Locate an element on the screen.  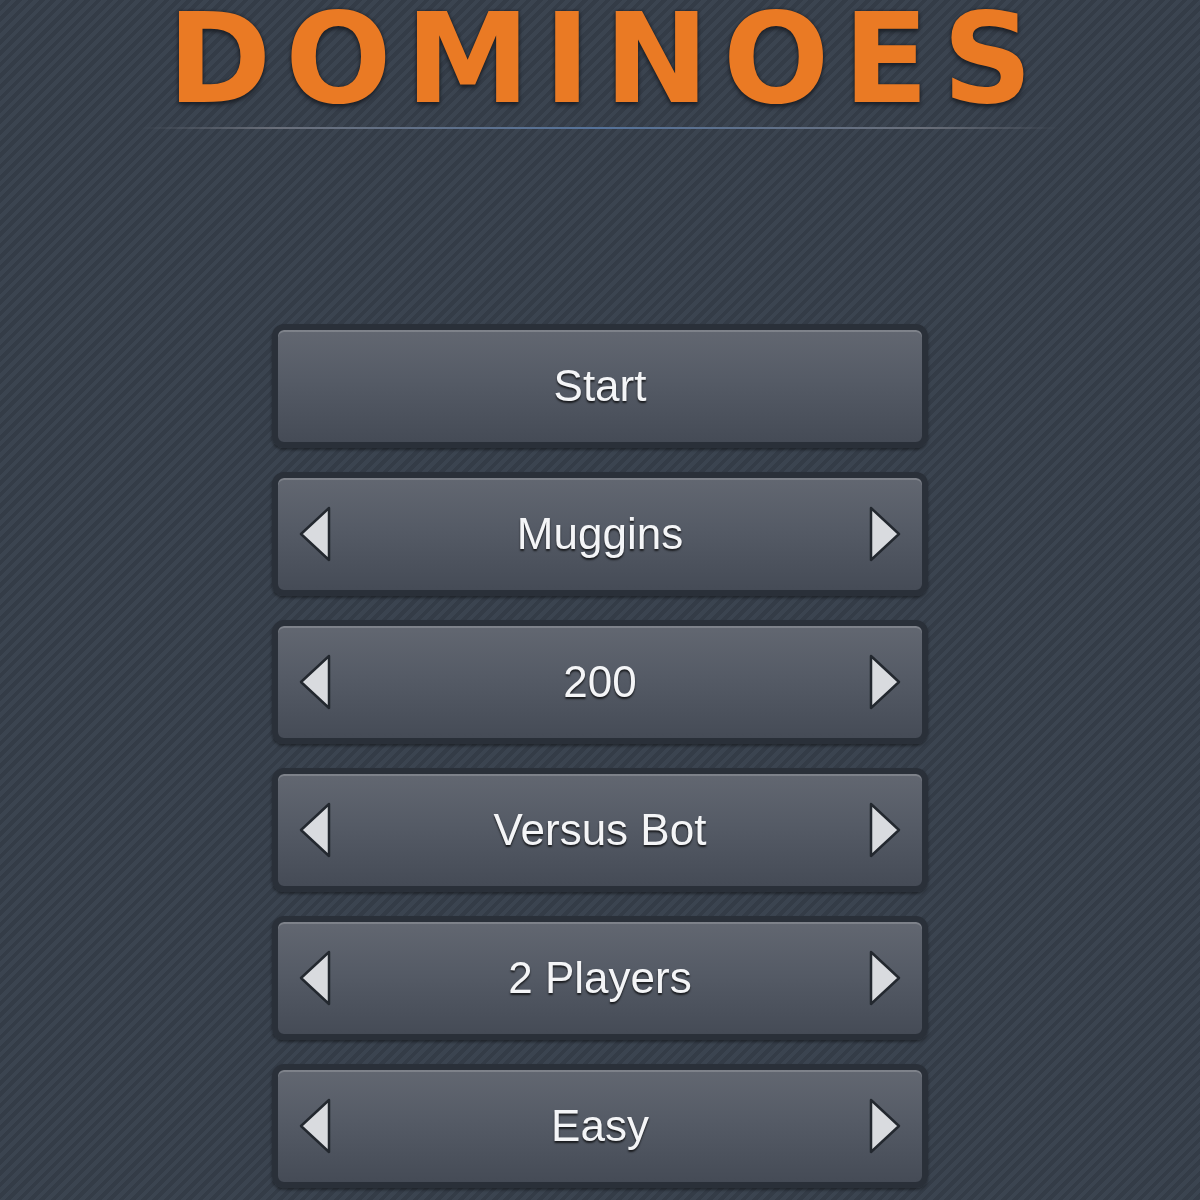
option-selector: Versus Bot is located at coordinates (600, 830).